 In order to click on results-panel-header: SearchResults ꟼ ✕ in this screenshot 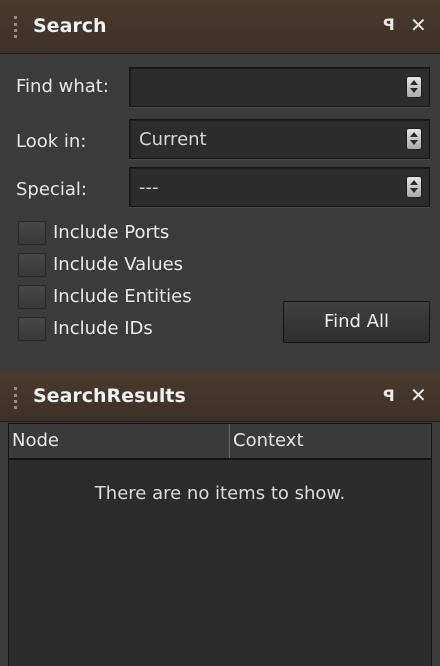, I will do `click(220, 397)`.